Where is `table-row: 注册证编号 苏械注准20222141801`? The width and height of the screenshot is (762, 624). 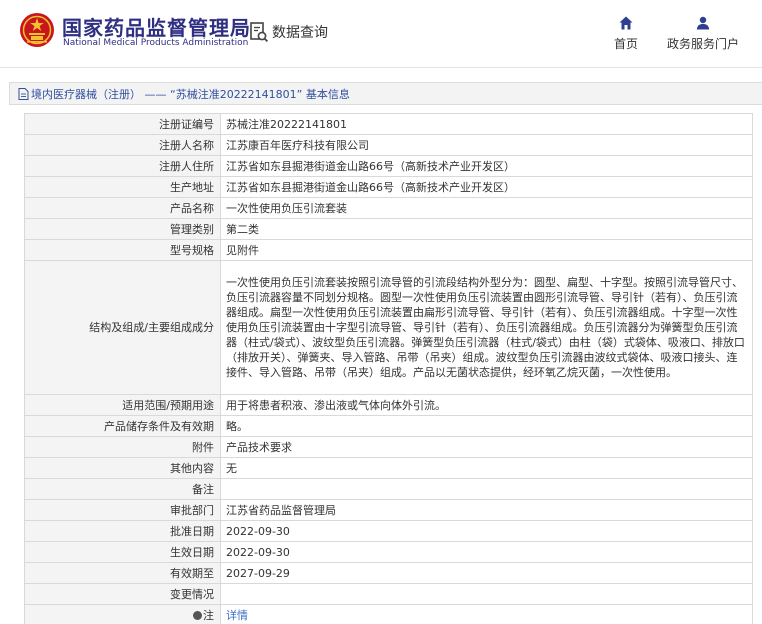
table-row: 注册证编号 苏械注准20222141801 is located at coordinates (388, 124).